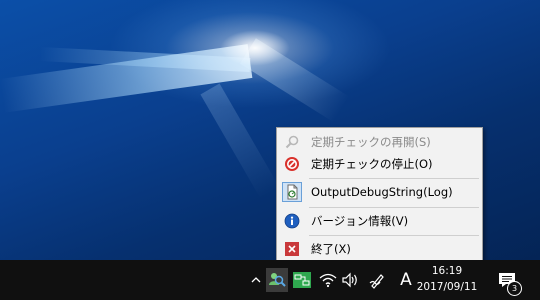  Describe the element at coordinates (292, 221) in the screenshot. I see `info-icon` at that location.